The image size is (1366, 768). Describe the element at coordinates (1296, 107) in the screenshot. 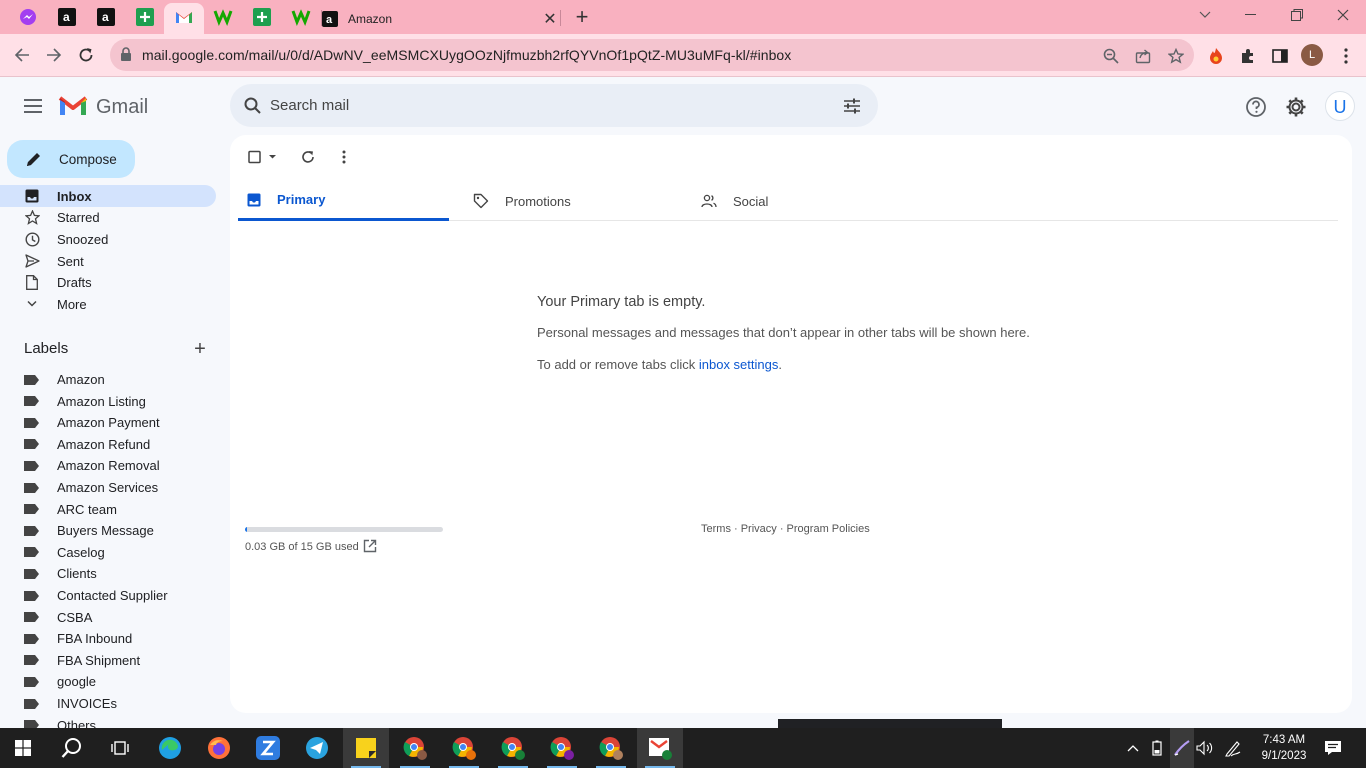

I see `settings-gear-icon` at that location.